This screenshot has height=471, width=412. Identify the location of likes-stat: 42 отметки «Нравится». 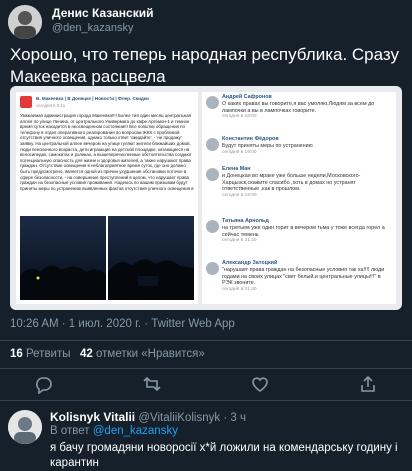
(142, 354).